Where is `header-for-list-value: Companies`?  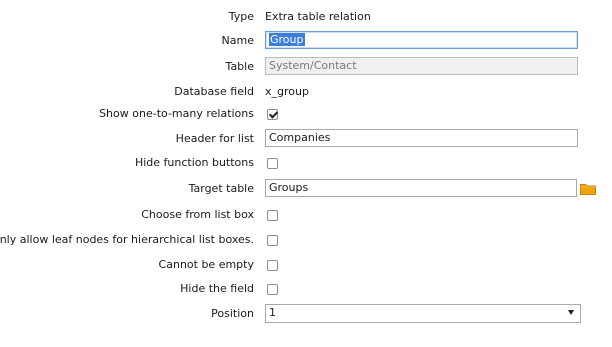
header-for-list-value: Companies is located at coordinates (300, 137).